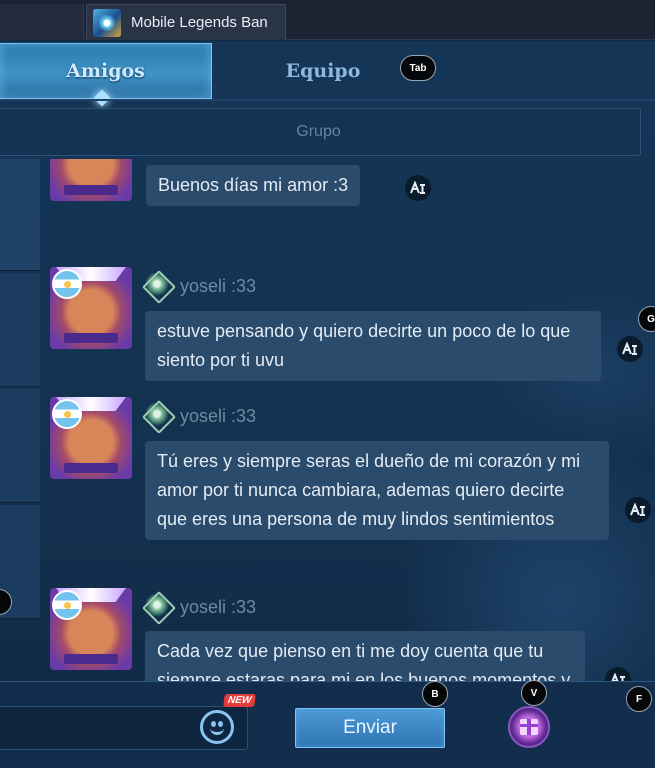 This screenshot has height=768, width=655. What do you see at coordinates (102, 98) in the screenshot?
I see `active-tab-indicator` at bounding box center [102, 98].